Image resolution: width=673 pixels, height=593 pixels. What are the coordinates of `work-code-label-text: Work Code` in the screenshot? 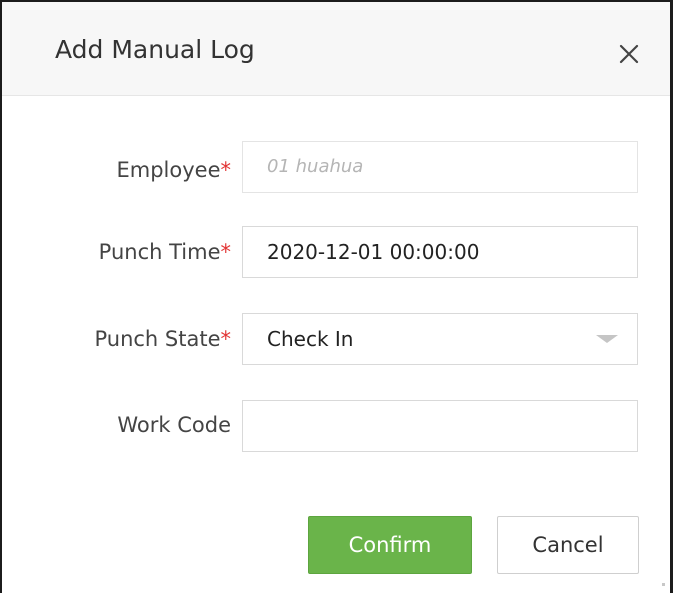 It's located at (174, 425).